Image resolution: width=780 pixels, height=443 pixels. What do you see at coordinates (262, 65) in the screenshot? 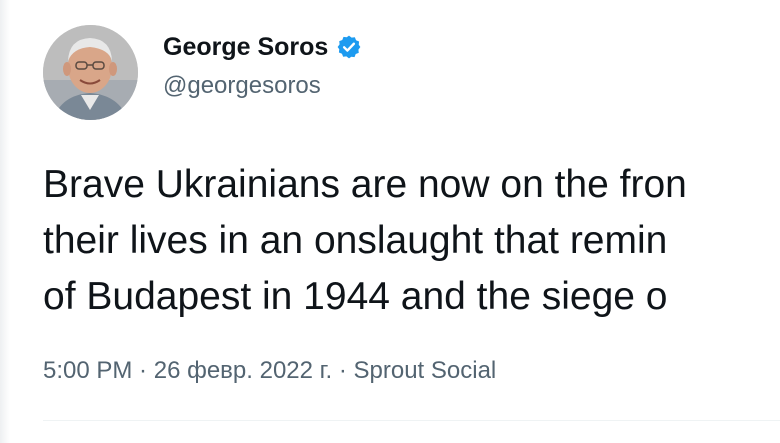
I see `author-block: George Soros @georgesoros` at bounding box center [262, 65].